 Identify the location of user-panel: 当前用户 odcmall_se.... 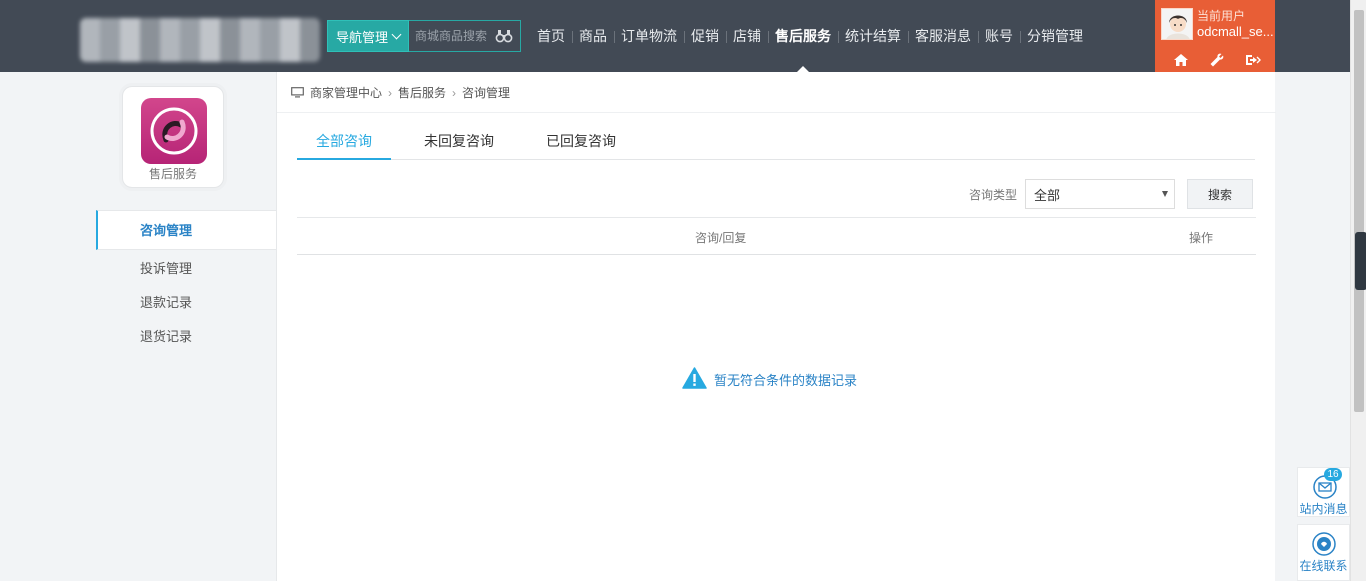
(1215, 36).